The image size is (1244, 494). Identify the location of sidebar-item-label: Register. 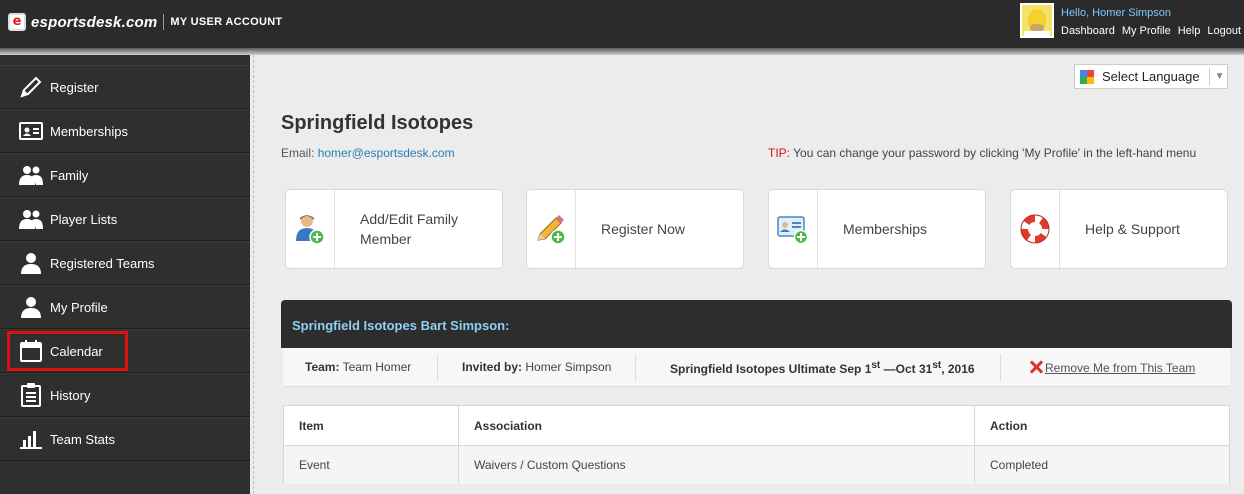
(74, 87).